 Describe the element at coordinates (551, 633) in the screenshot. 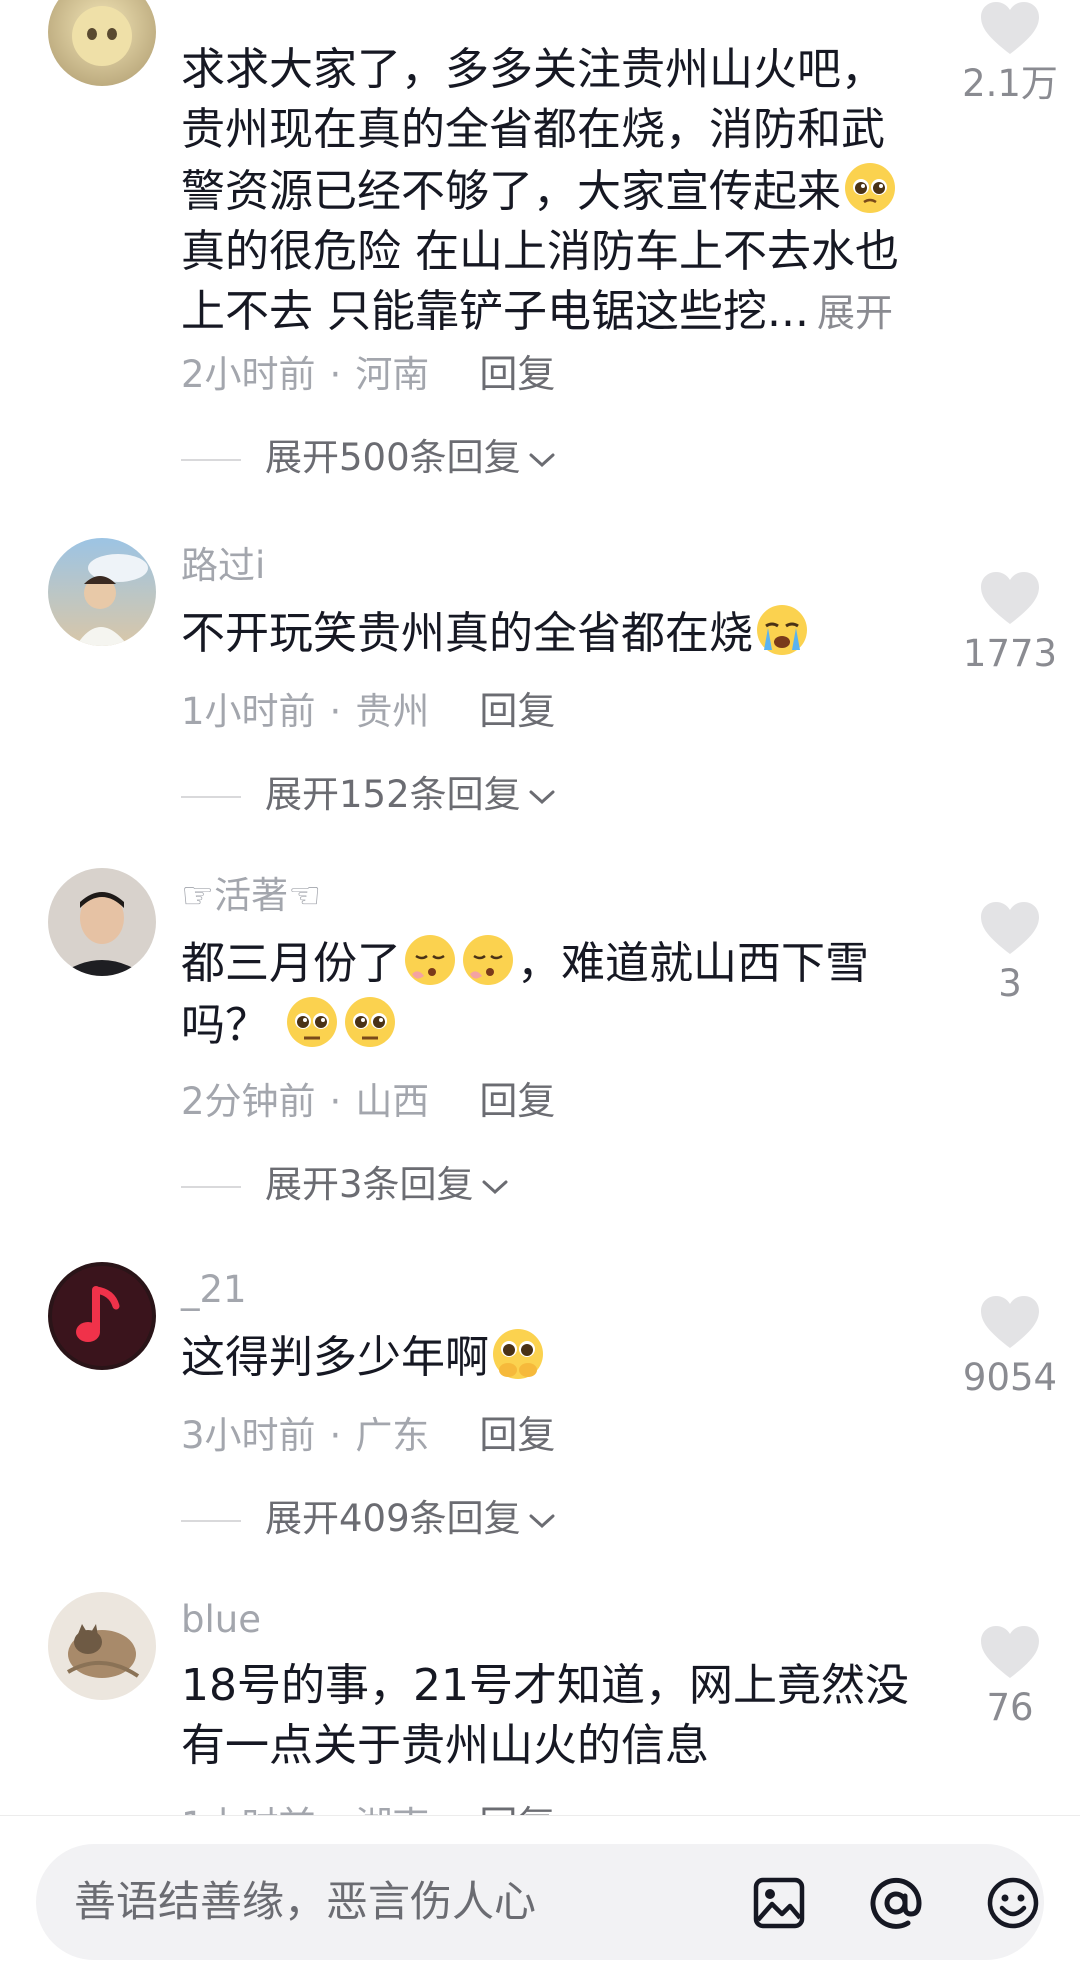

I see `comment-text: 不开玩笑贵州真的全省都在烧` at that location.